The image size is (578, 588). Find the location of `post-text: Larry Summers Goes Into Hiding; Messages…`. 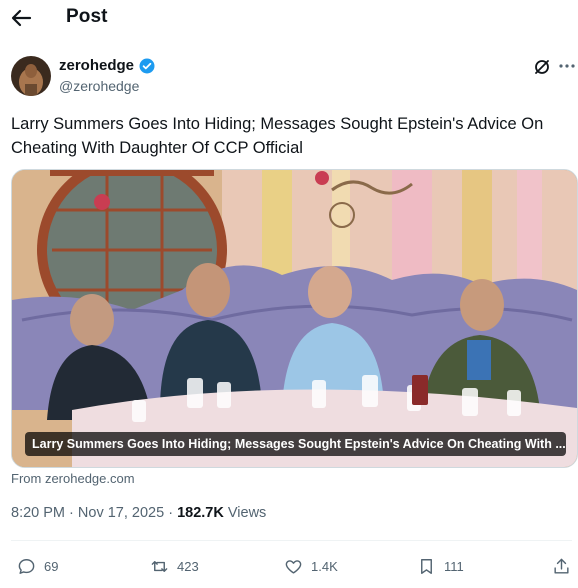

post-text: Larry Summers Goes Into Hiding; Messages… is located at coordinates (277, 136).